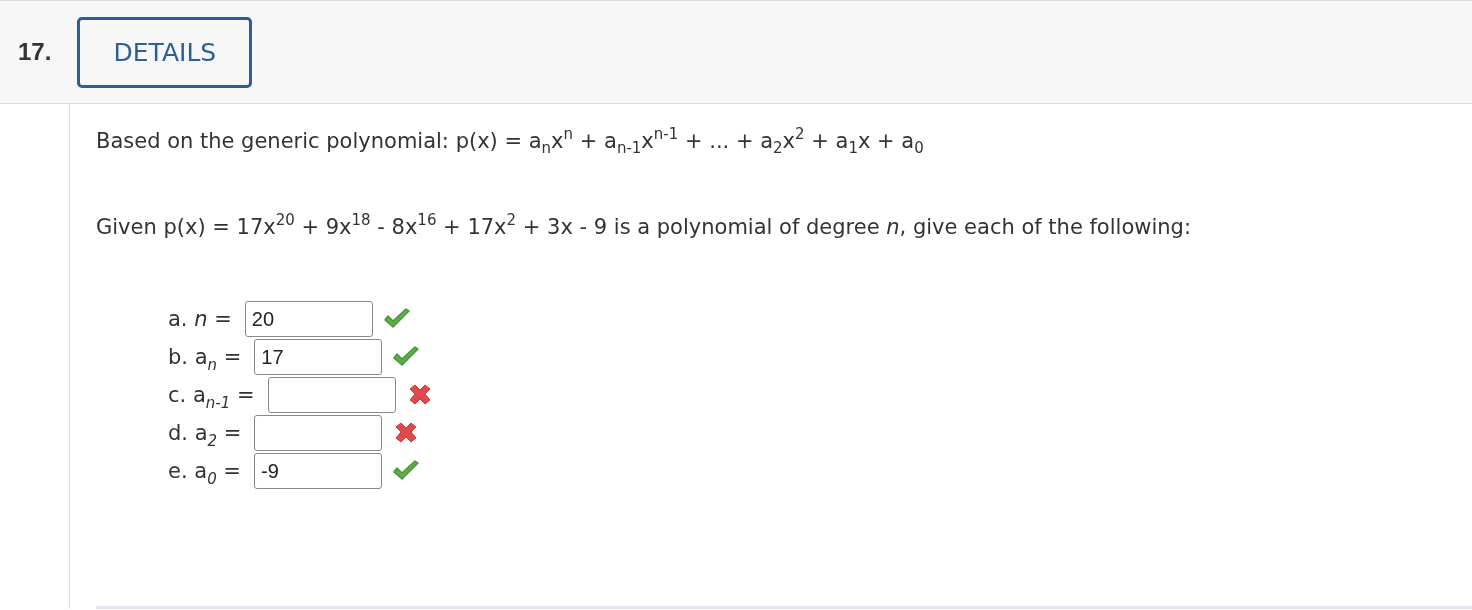 The height and width of the screenshot is (610, 1472). I want to click on answer-field: -9, so click(317, 471).